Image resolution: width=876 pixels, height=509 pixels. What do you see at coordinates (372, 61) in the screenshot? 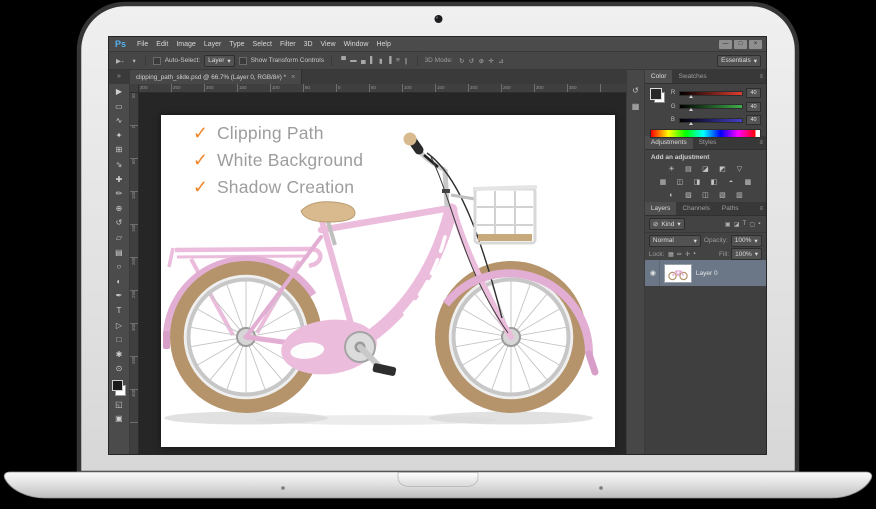
I see `align-left-edges-icon: ▌` at bounding box center [372, 61].